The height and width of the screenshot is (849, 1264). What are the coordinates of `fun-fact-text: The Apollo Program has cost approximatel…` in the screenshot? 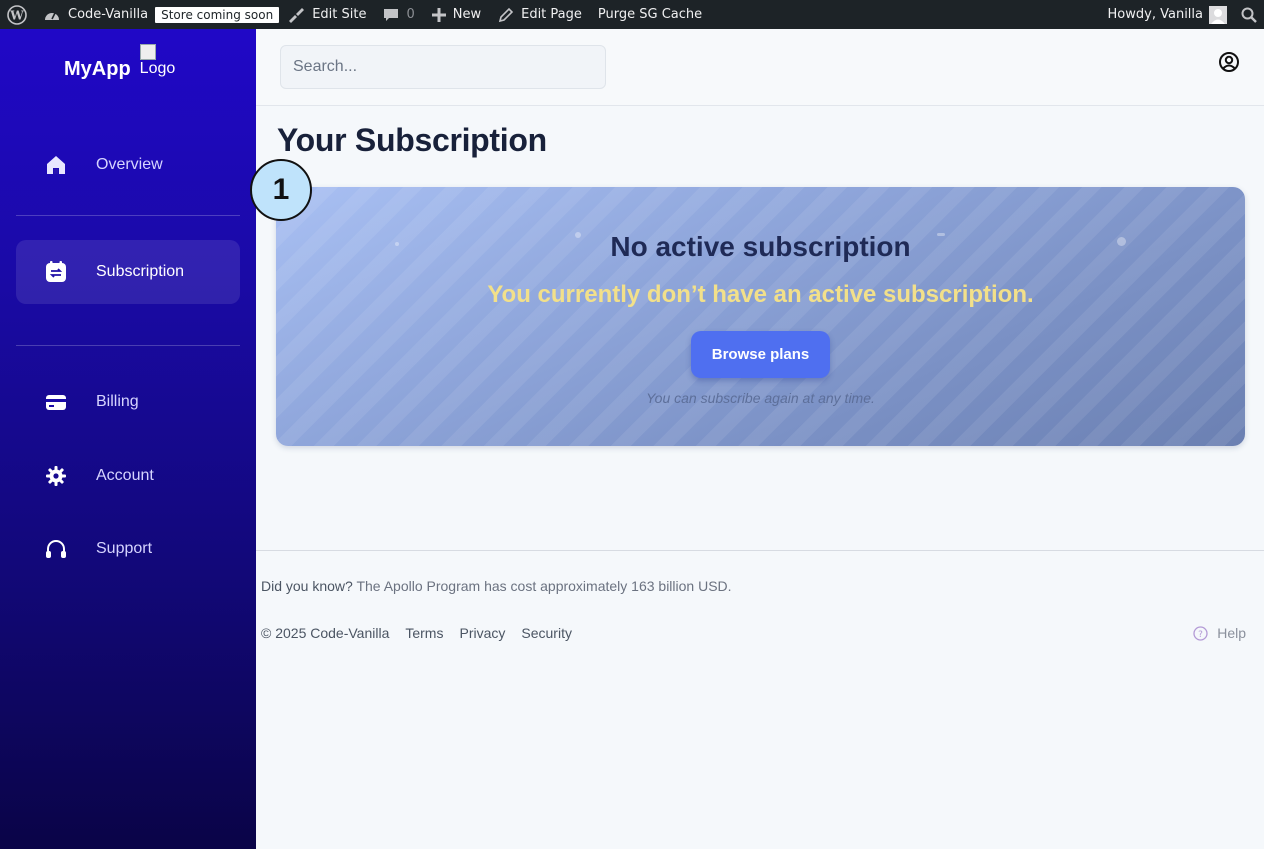 It's located at (544, 586).